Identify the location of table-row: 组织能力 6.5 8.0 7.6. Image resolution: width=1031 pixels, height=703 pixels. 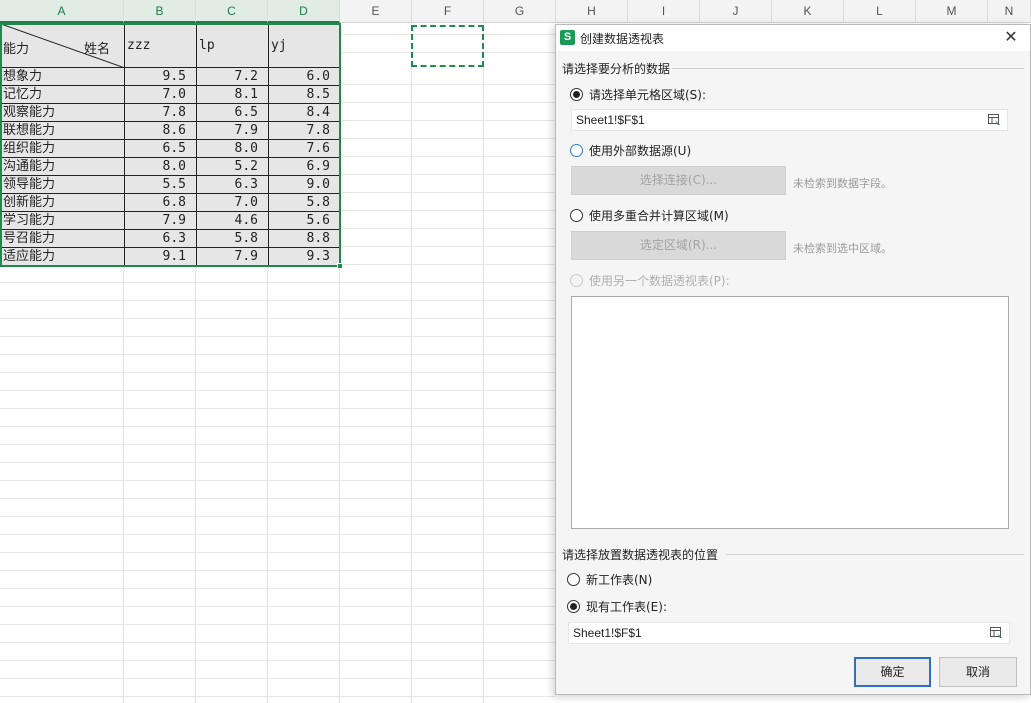
(170, 148).